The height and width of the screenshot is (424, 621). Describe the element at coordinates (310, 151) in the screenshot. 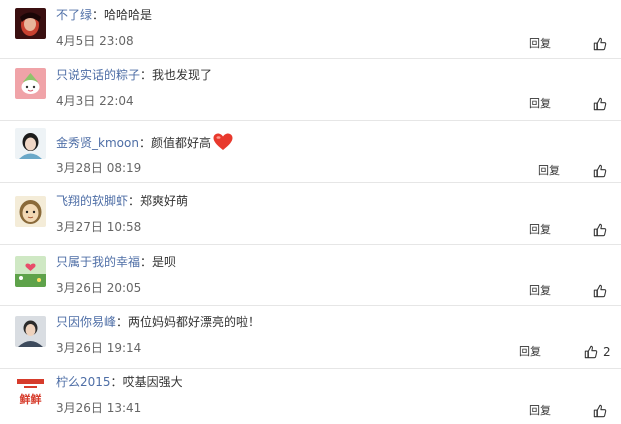

I see `comment-item: 金秀贤_kmoon：颜值都好高 3月28日 08:19 回复` at that location.